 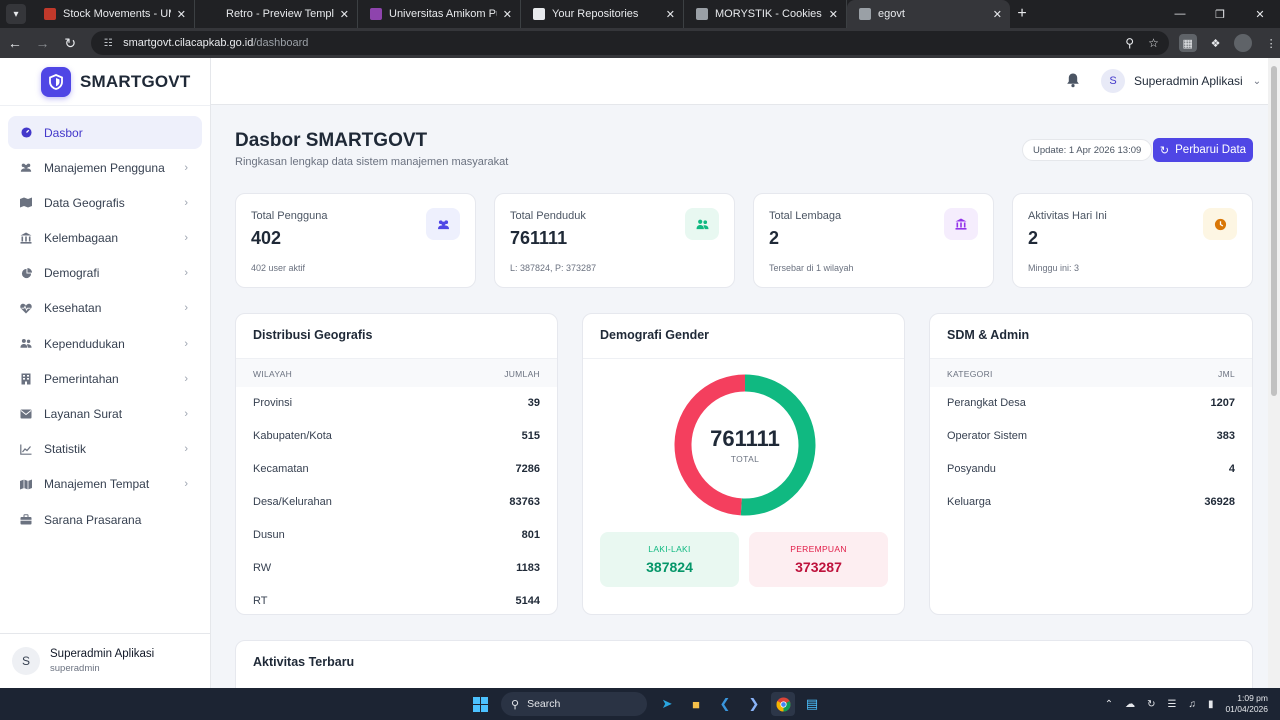 I want to click on profile-avatar-icon, so click(x=1243, y=43).